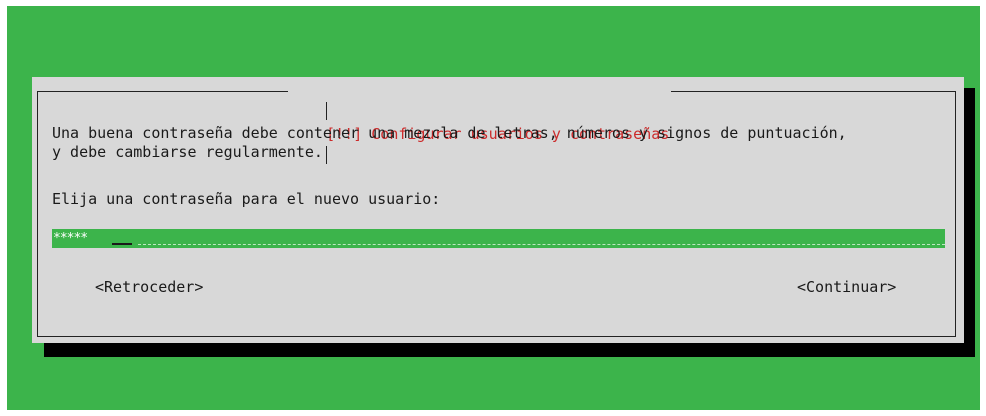  I want to click on password-input: *****, so click(498, 238).